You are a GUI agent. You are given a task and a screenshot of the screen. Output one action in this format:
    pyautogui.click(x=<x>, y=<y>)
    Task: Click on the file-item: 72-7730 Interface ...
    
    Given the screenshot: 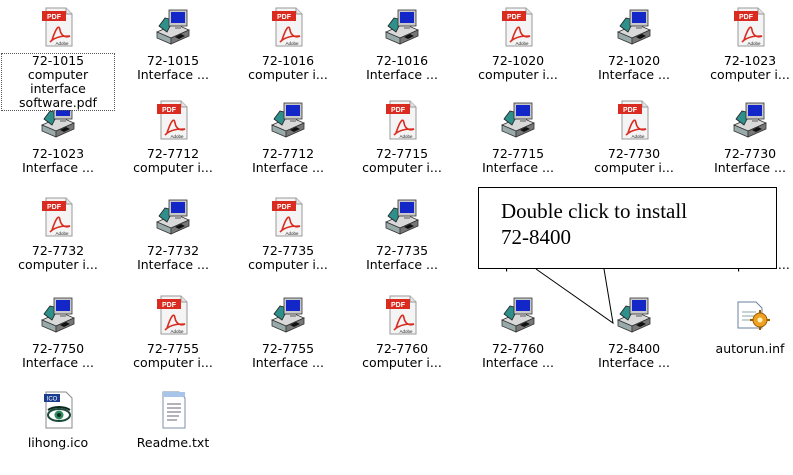 What is the action you would take?
    pyautogui.click(x=743, y=137)
    